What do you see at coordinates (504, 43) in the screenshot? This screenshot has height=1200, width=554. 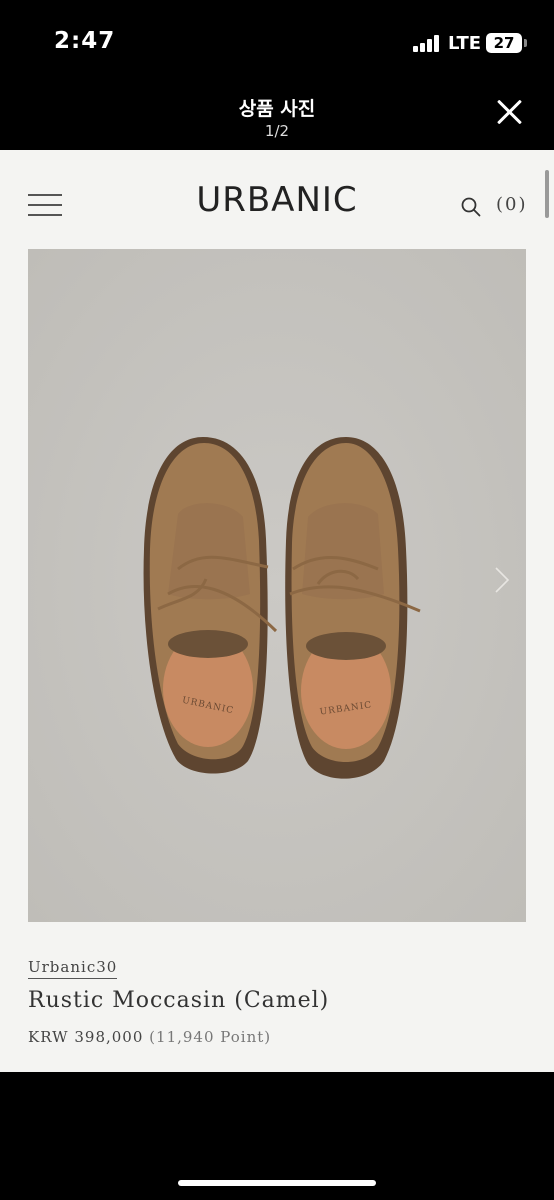 I see `battery-icon: 27` at bounding box center [504, 43].